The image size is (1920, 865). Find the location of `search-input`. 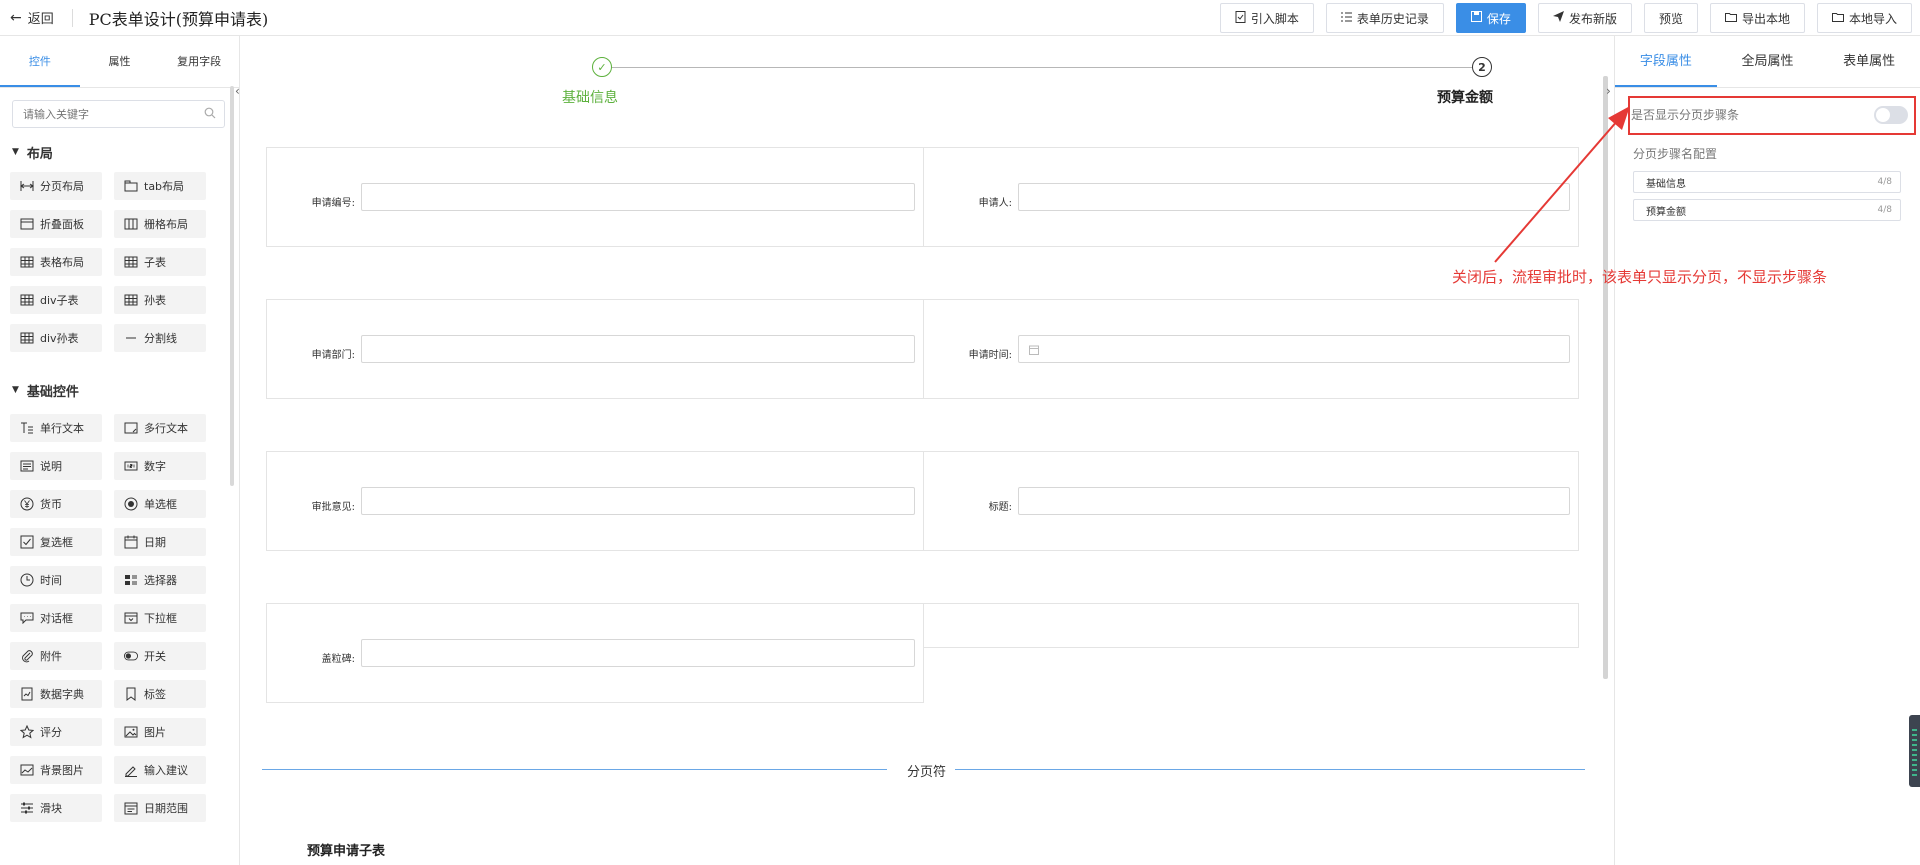

search-input is located at coordinates (118, 114).